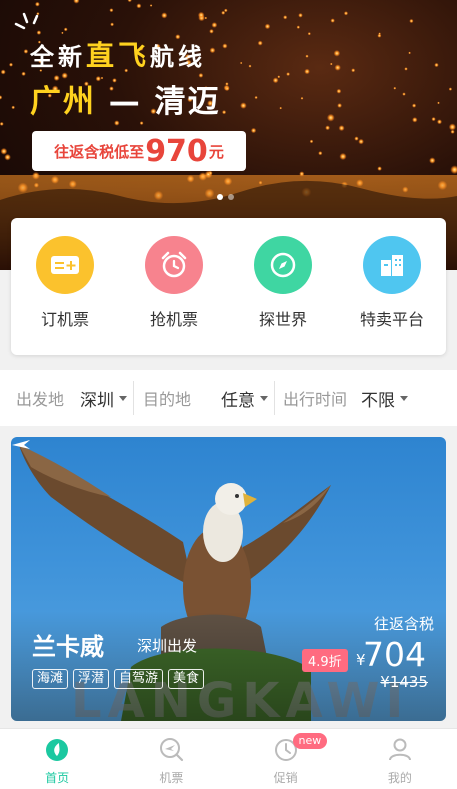  I want to click on menu-item-flash-sale: 特卖平台, so click(392, 283).